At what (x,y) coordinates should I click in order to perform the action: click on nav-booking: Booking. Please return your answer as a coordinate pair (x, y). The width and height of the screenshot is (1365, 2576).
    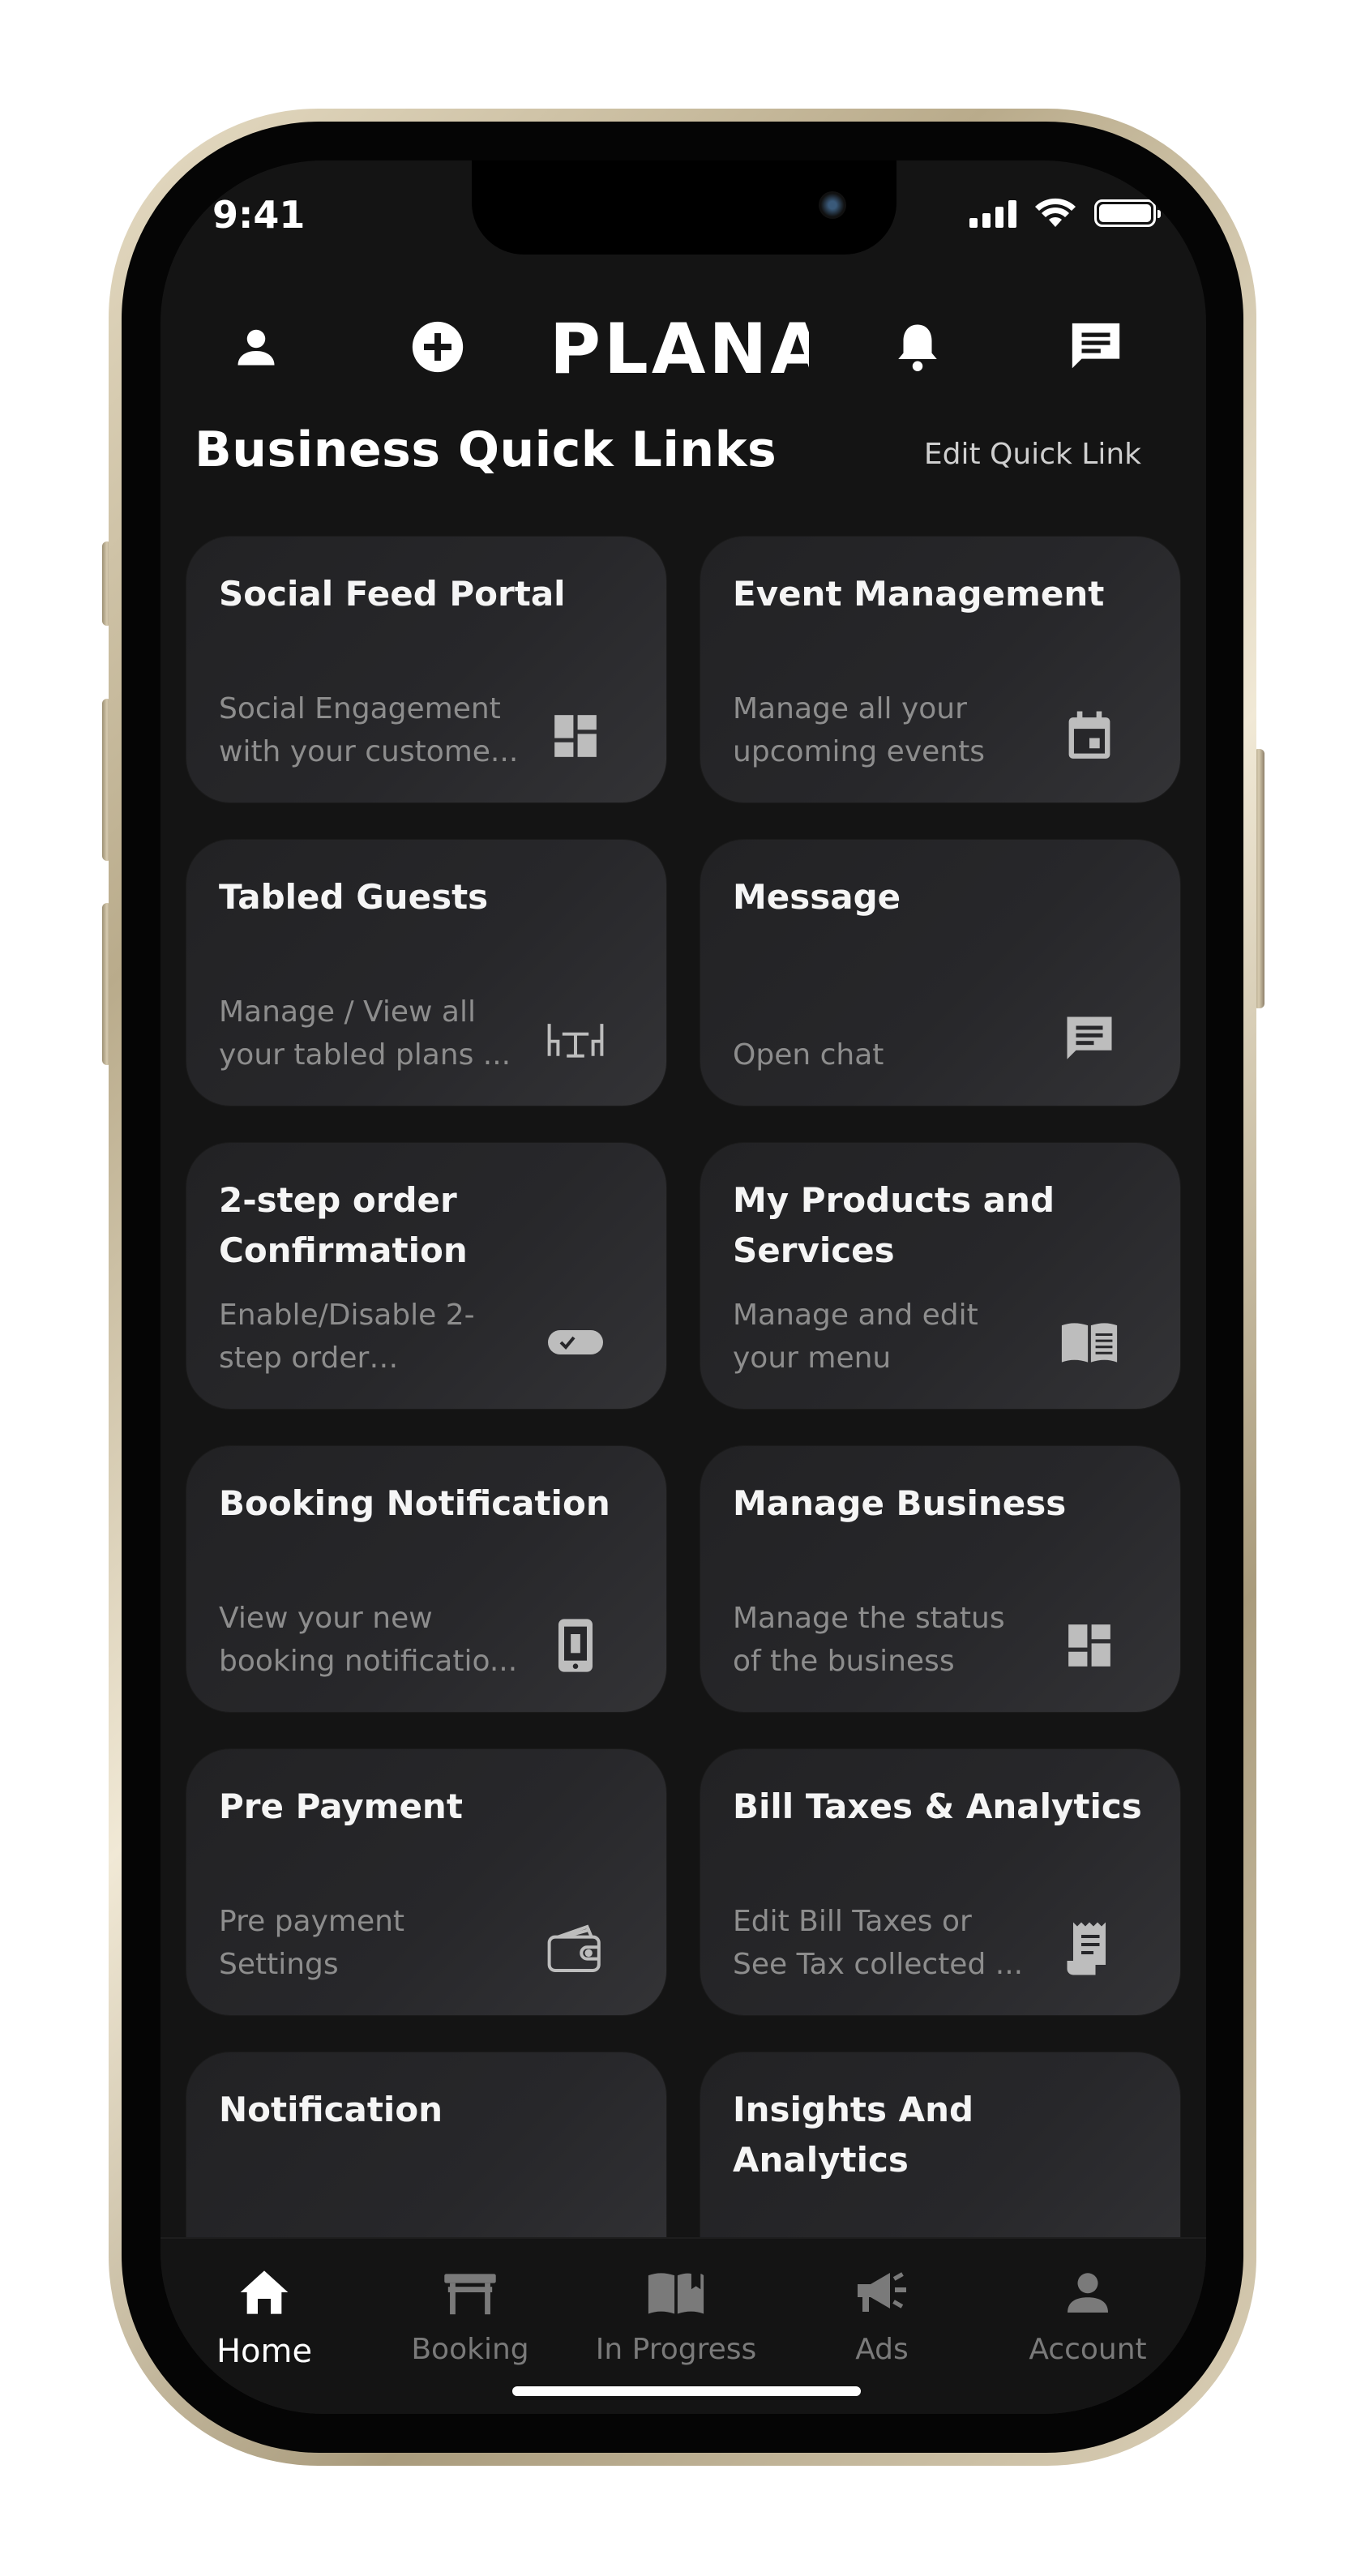
    Looking at the image, I should click on (470, 2314).